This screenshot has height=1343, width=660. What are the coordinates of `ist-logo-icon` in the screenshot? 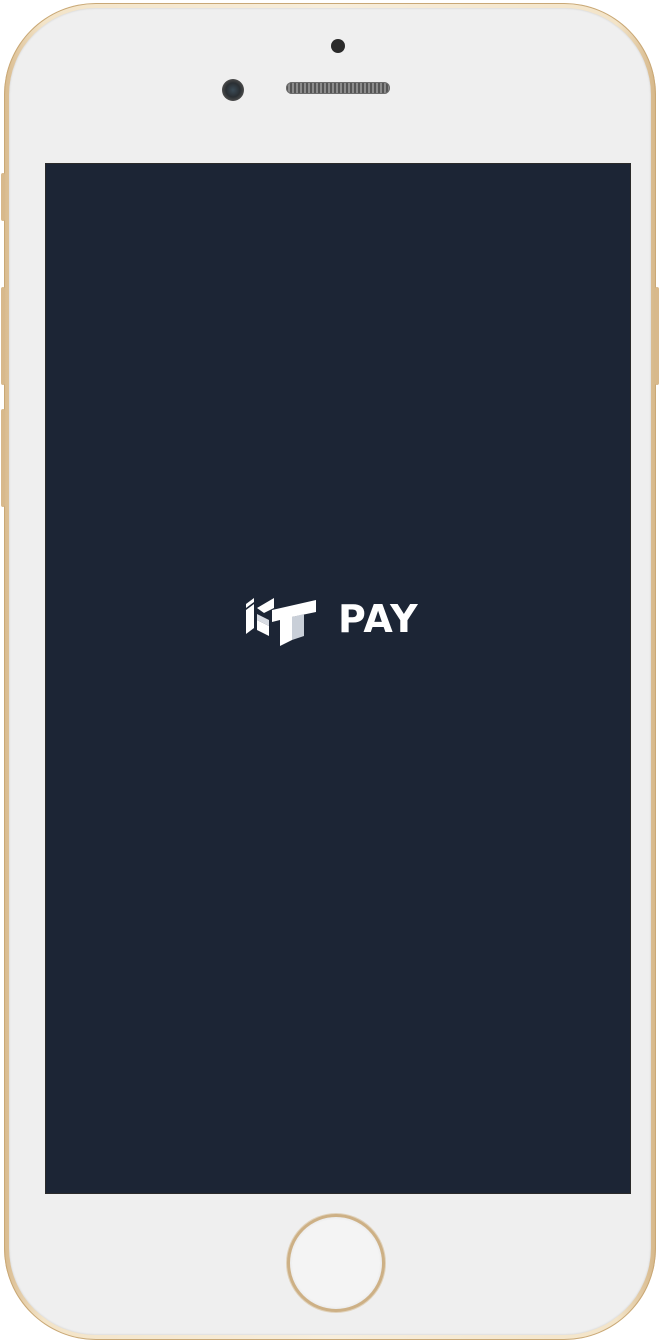 It's located at (281, 622).